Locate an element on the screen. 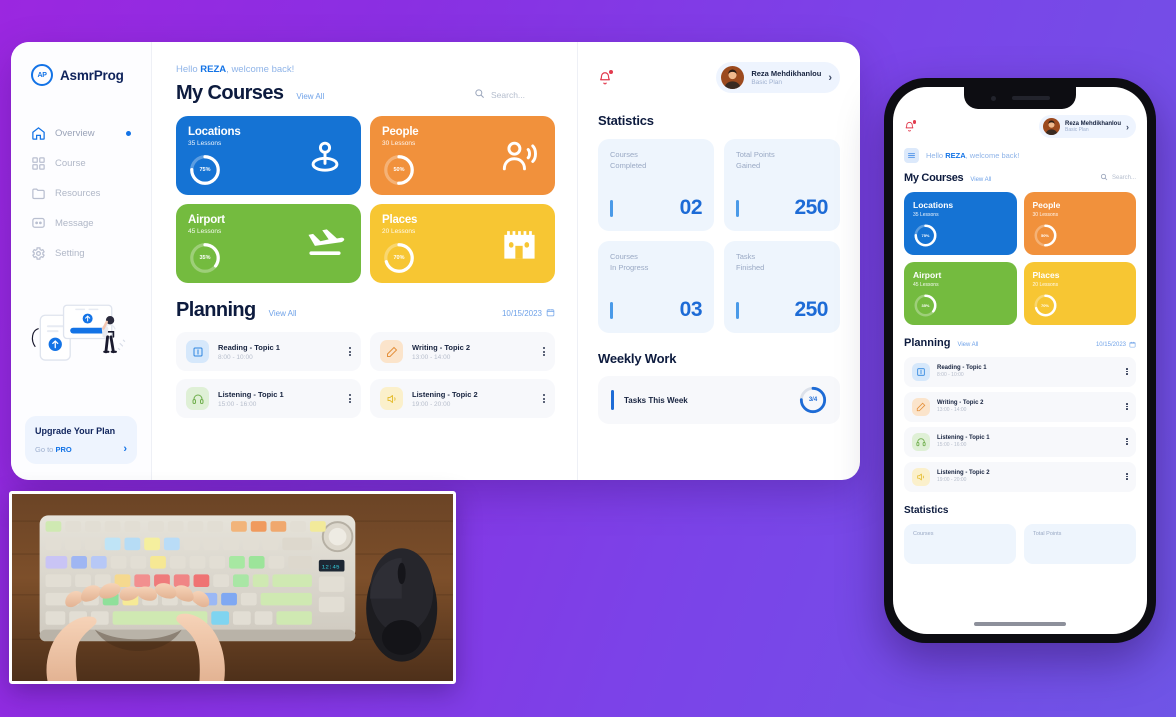  stat-card-total-points: Total Points is located at coordinates (1080, 543).